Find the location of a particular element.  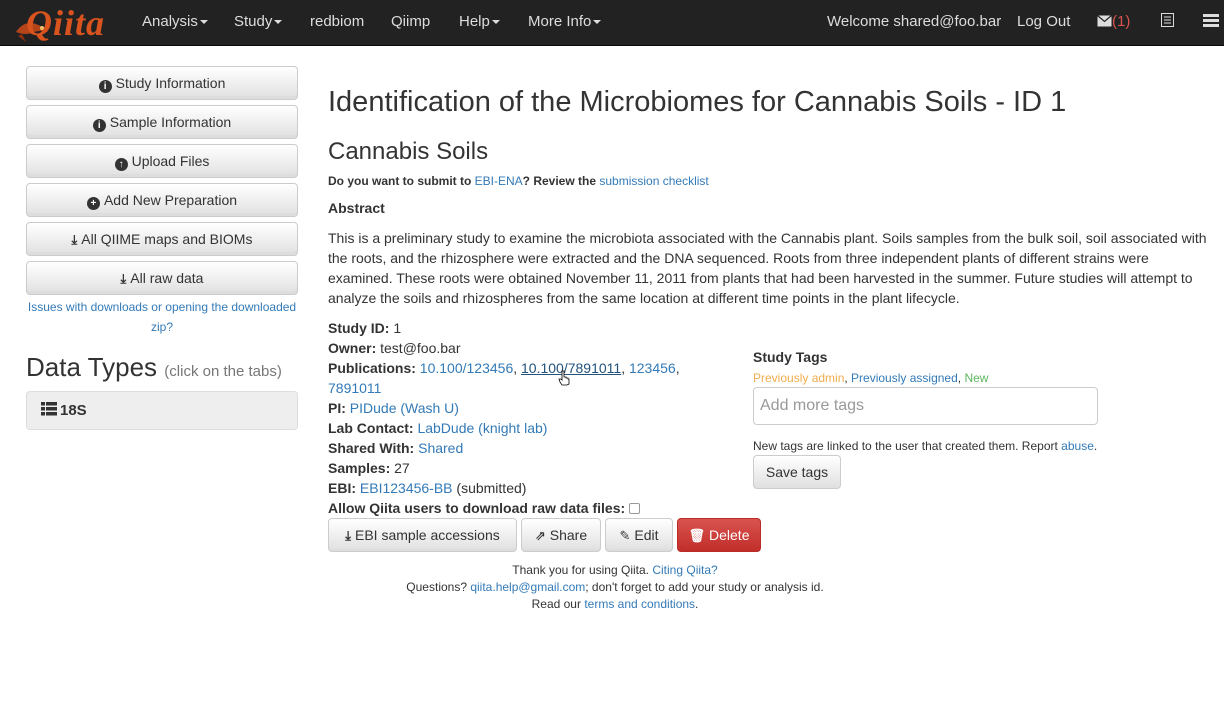

legend-previously-admin: Previously admin is located at coordinates (799, 378).